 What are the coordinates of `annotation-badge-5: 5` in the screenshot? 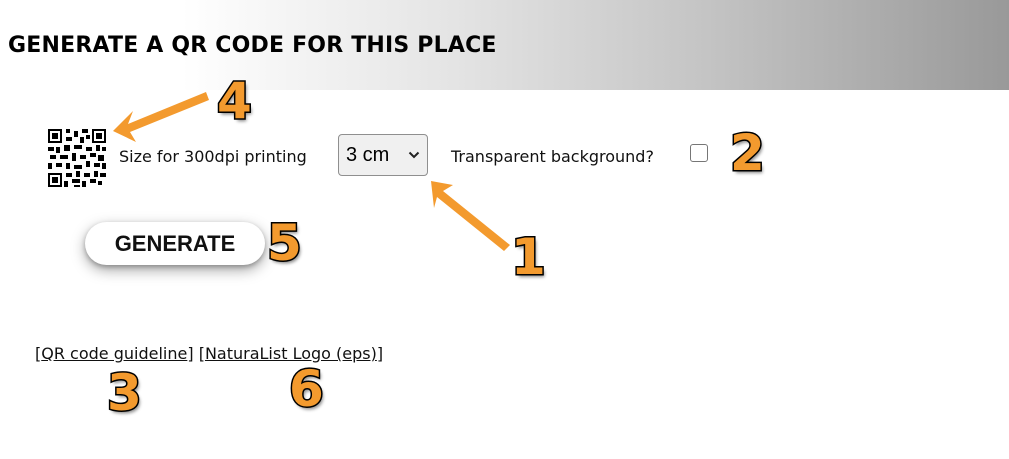 It's located at (285, 243).